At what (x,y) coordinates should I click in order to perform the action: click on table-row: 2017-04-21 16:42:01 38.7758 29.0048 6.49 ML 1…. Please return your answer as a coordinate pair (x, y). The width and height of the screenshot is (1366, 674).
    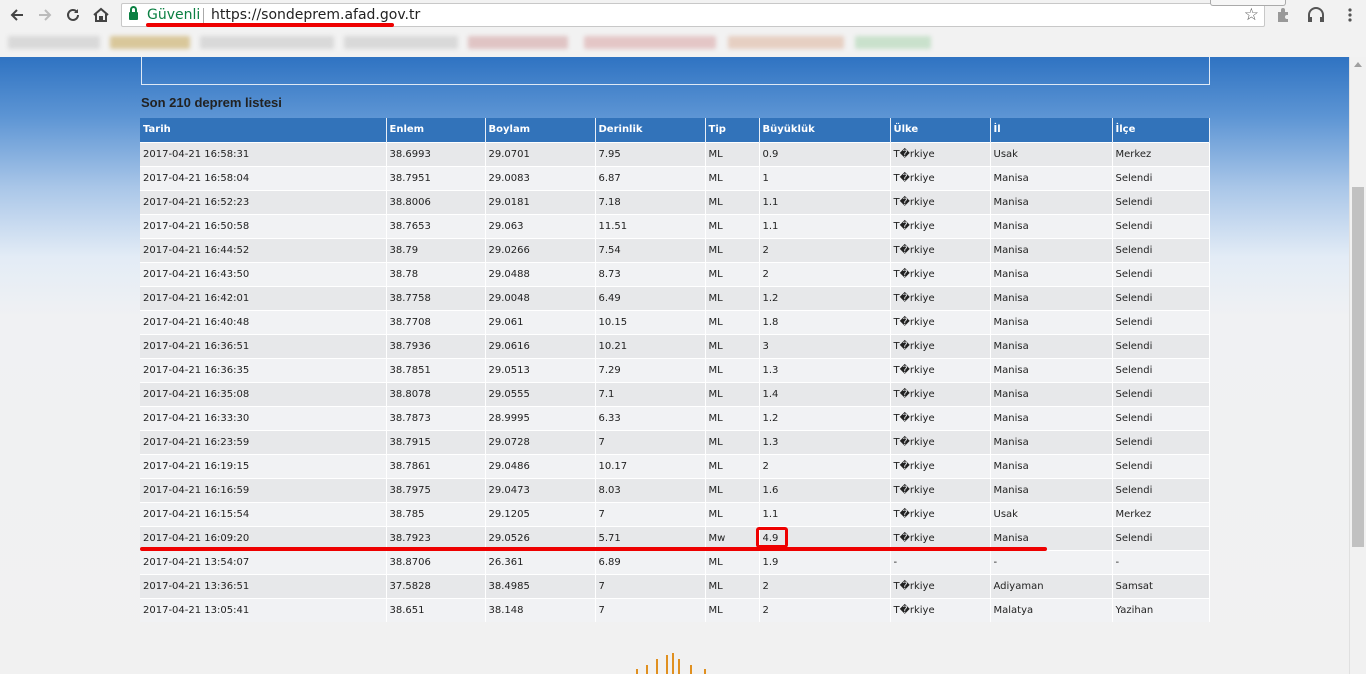
    Looking at the image, I should click on (675, 297).